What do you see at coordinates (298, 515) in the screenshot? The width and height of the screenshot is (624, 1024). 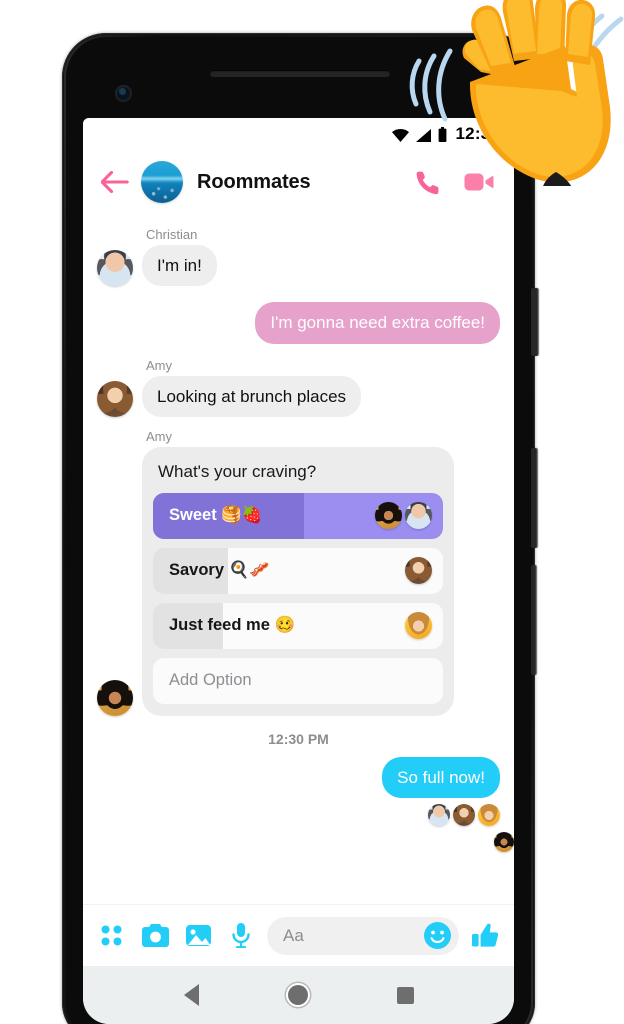 I see `poll-option-sweet: Sweet 🥞🍓` at bounding box center [298, 515].